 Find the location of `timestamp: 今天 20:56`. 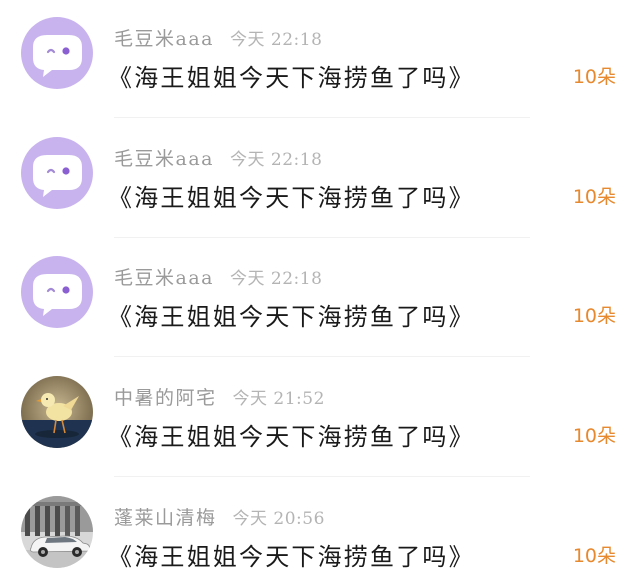

timestamp: 今天 20:56 is located at coordinates (278, 519).